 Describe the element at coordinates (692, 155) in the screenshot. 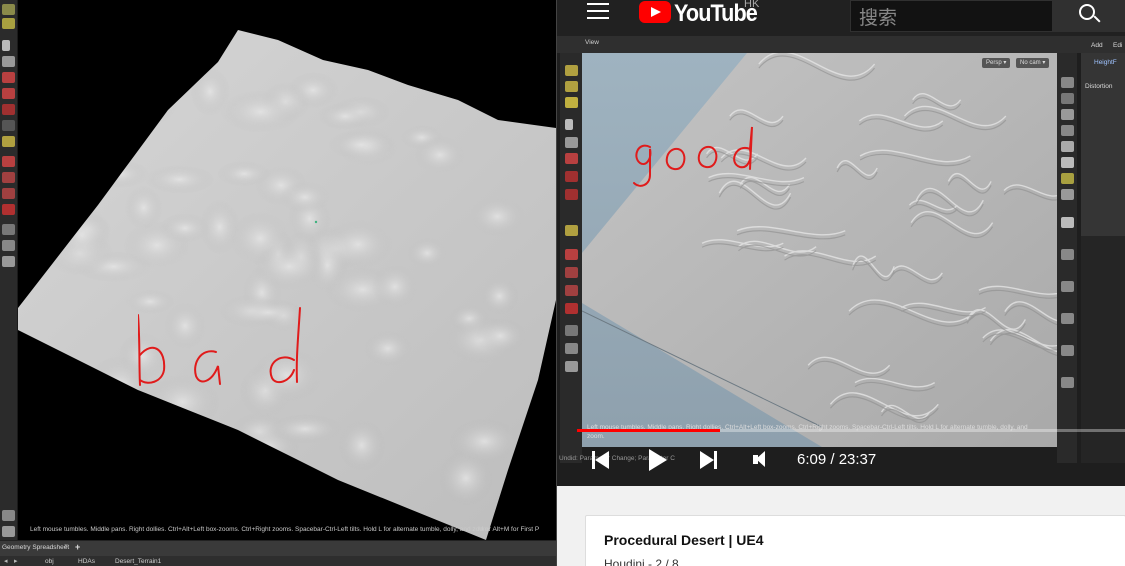

I see `good-annotation: good` at that location.